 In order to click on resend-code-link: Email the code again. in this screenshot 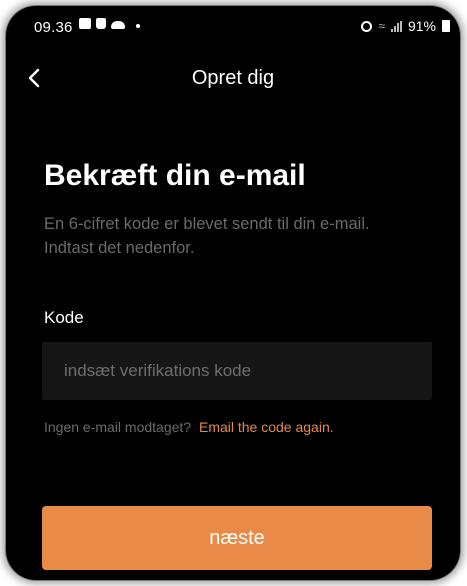, I will do `click(266, 427)`.